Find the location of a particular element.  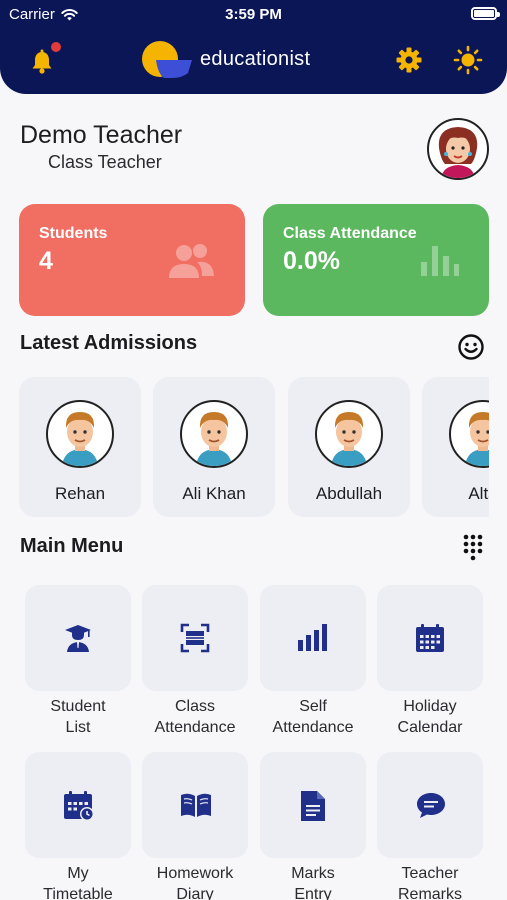

attendance-card-title: Class Attendance is located at coordinates (350, 233).